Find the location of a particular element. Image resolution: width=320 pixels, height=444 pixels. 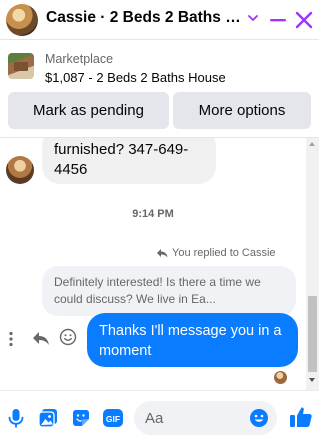

svg-text: GIF is located at coordinates (113, 419).